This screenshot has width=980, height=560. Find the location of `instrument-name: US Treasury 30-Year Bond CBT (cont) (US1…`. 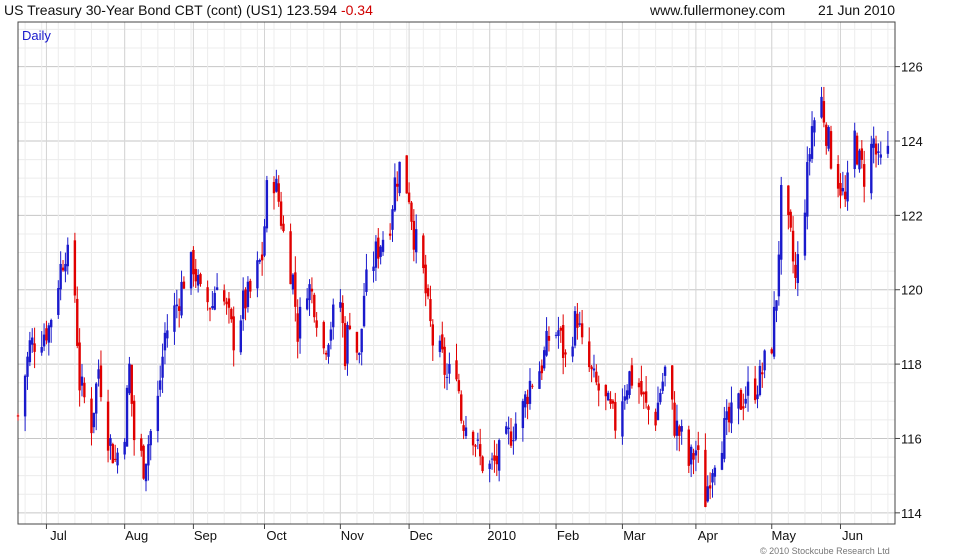

instrument-name: US Treasury 30-Year Bond CBT (cont) (US1… is located at coordinates (143, 10).